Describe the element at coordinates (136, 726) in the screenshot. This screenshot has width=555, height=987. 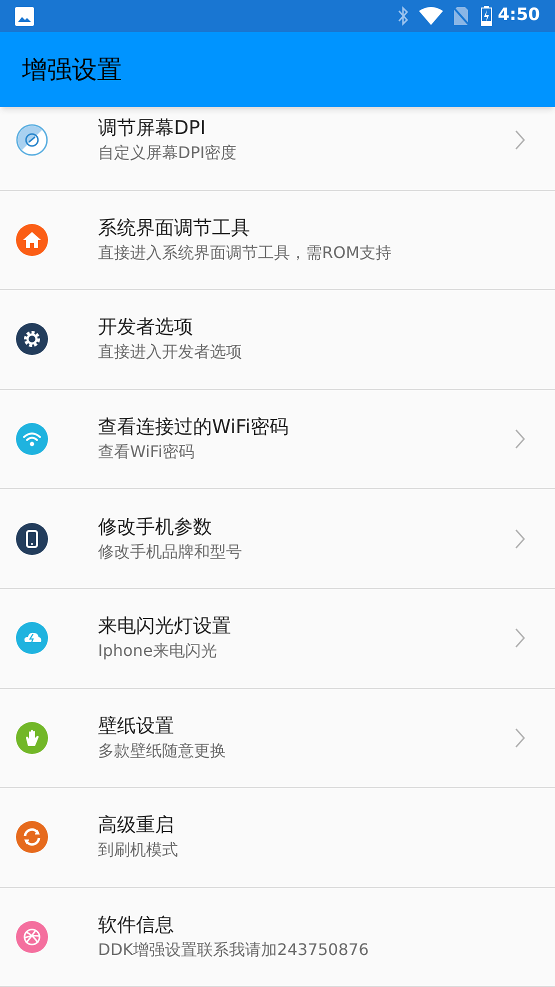
I see `item-title: 壁纸设置` at that location.